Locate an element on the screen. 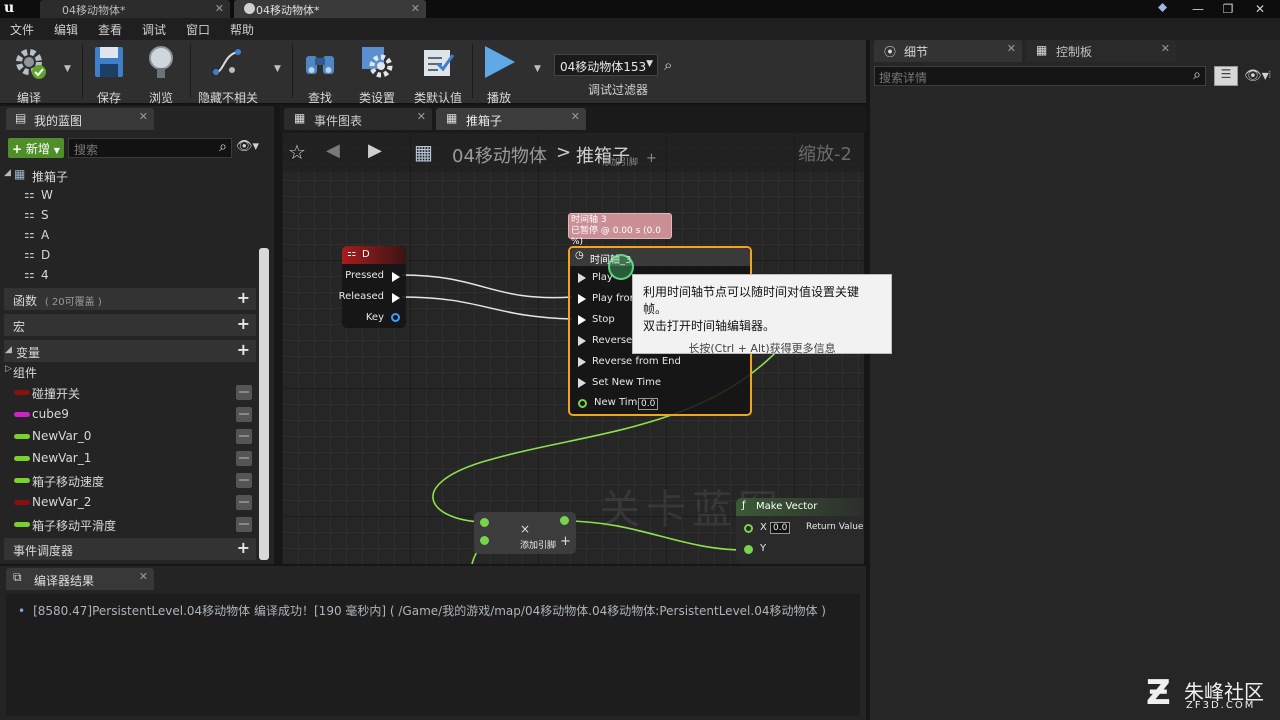  make-vector-node: ƒ Make Vector X 0.0 Return Value Y is located at coordinates (800, 531).